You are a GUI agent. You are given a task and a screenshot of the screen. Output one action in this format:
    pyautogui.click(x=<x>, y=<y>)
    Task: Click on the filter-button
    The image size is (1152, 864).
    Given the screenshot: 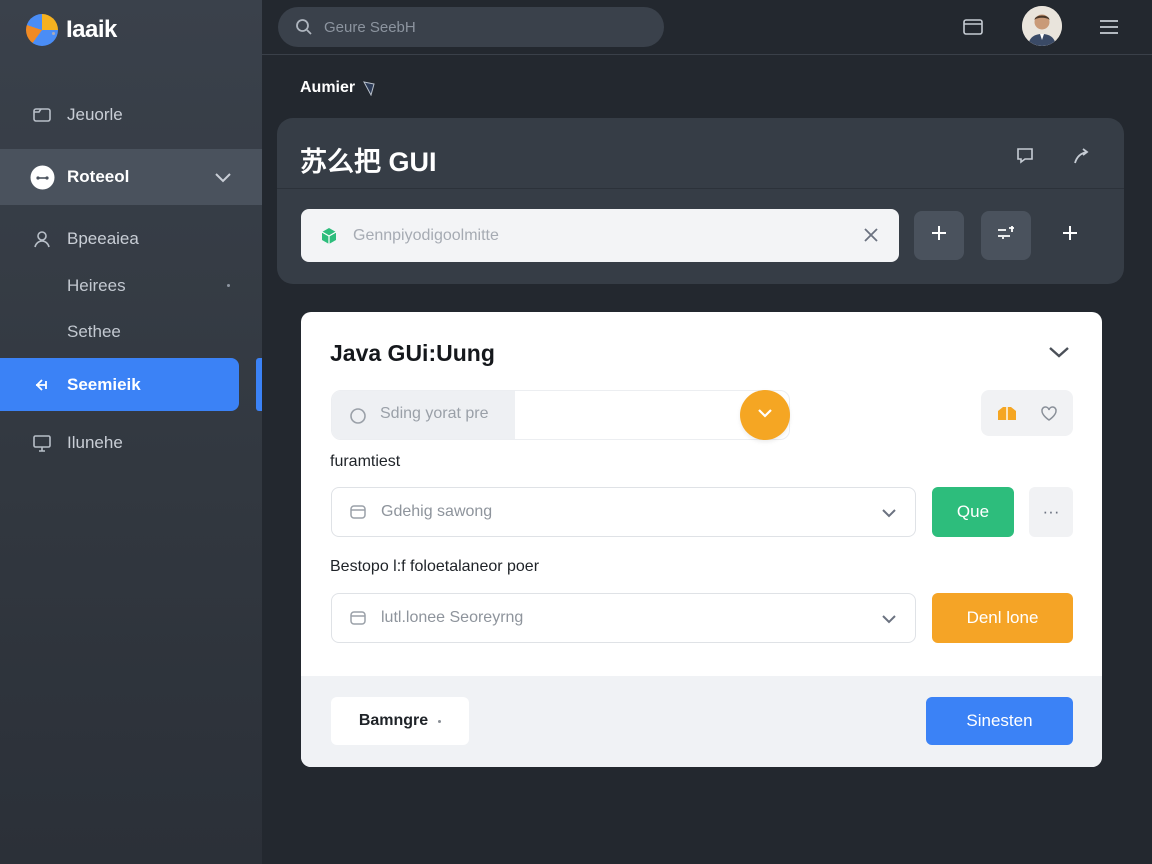 What is the action you would take?
    pyautogui.click(x=1006, y=235)
    